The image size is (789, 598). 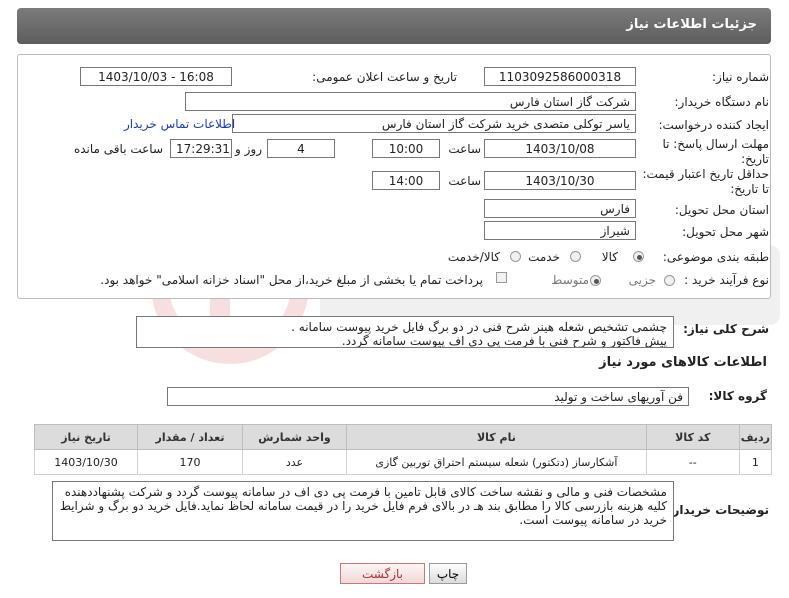 I want to click on price-validity-label: حداقل تاریخ اعتبار قیمت: تا تاریخ:, so click(x=705, y=181).